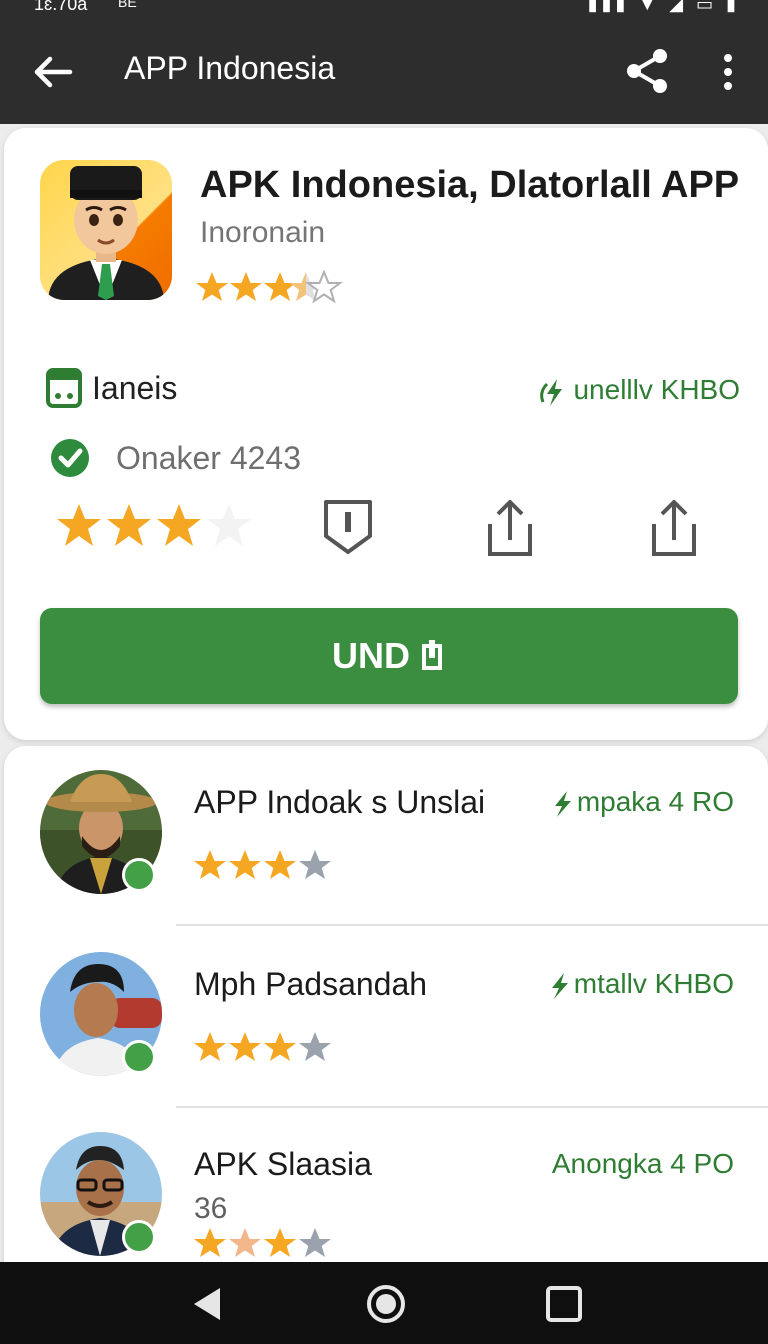 This screenshot has height=1344, width=768. What do you see at coordinates (311, 984) in the screenshot?
I see `list-item-name: Mph Padsandah` at bounding box center [311, 984].